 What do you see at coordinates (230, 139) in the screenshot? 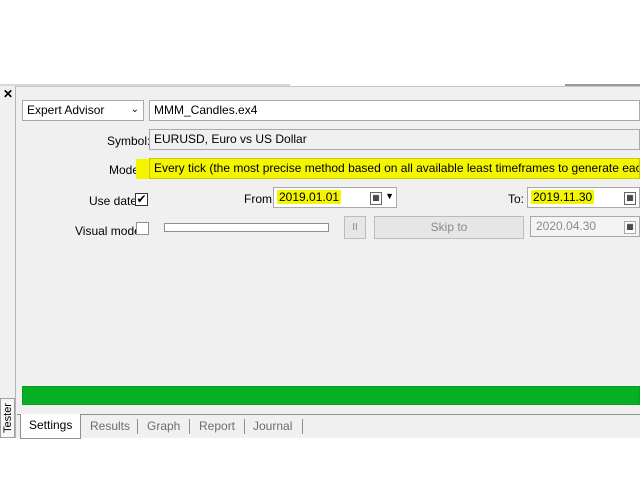
I see `symbol-value: EURUSD, Euro vs US Dollar` at bounding box center [230, 139].